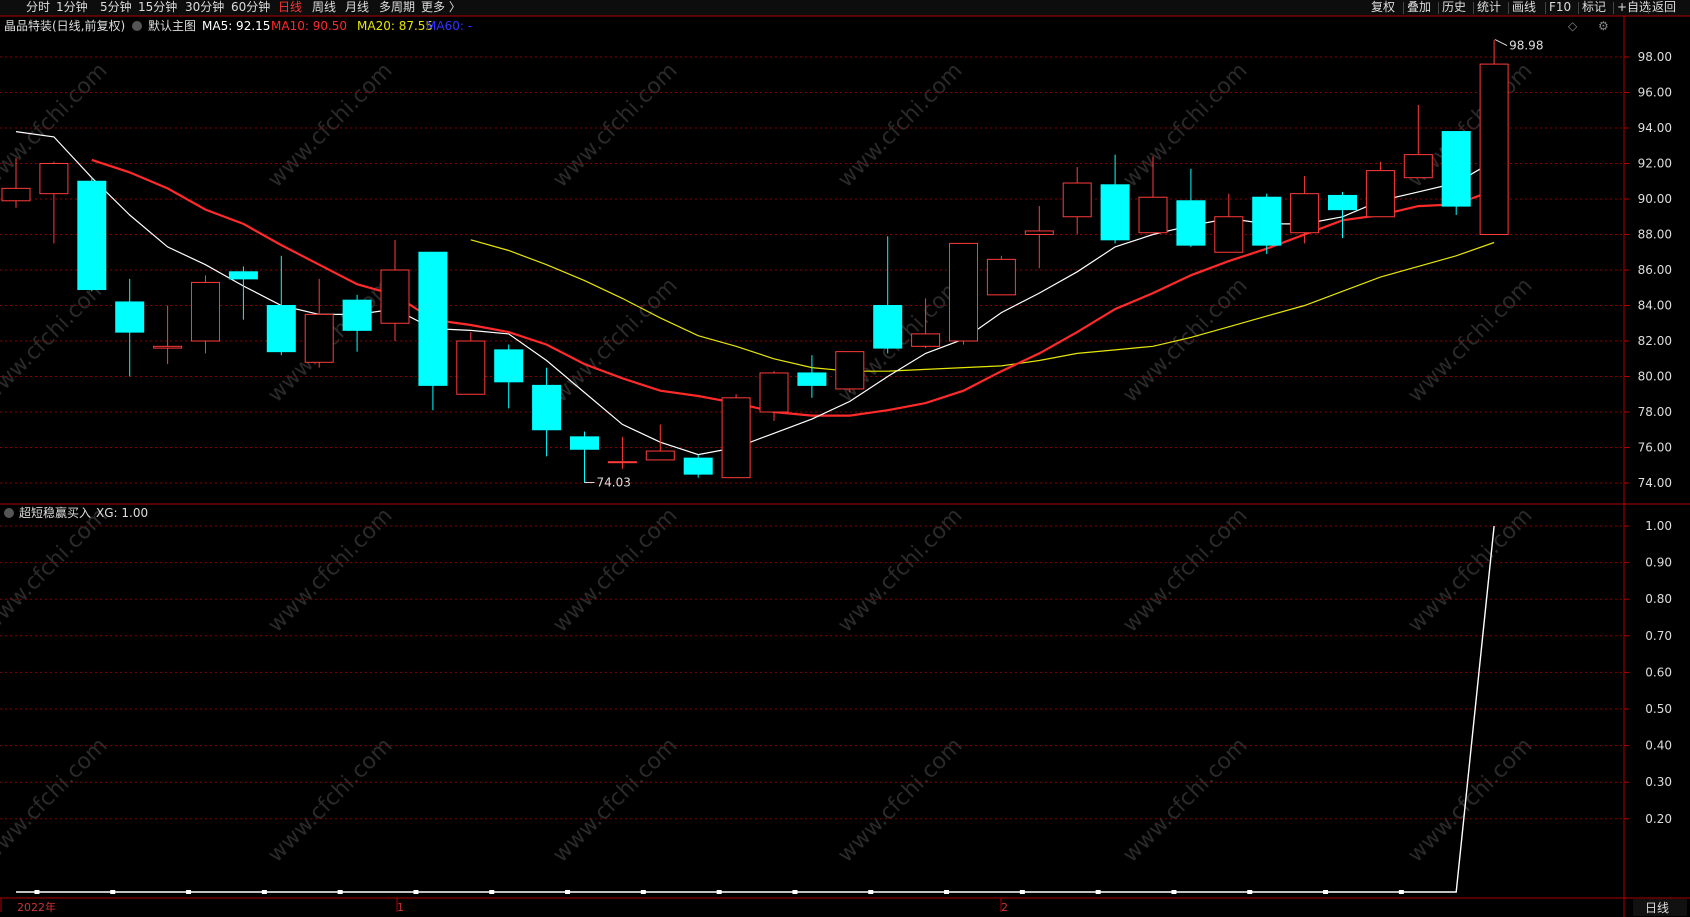 This screenshot has height=917, width=1690. I want to click on indicator-tick-label: 0.20, so click(1658, 819).